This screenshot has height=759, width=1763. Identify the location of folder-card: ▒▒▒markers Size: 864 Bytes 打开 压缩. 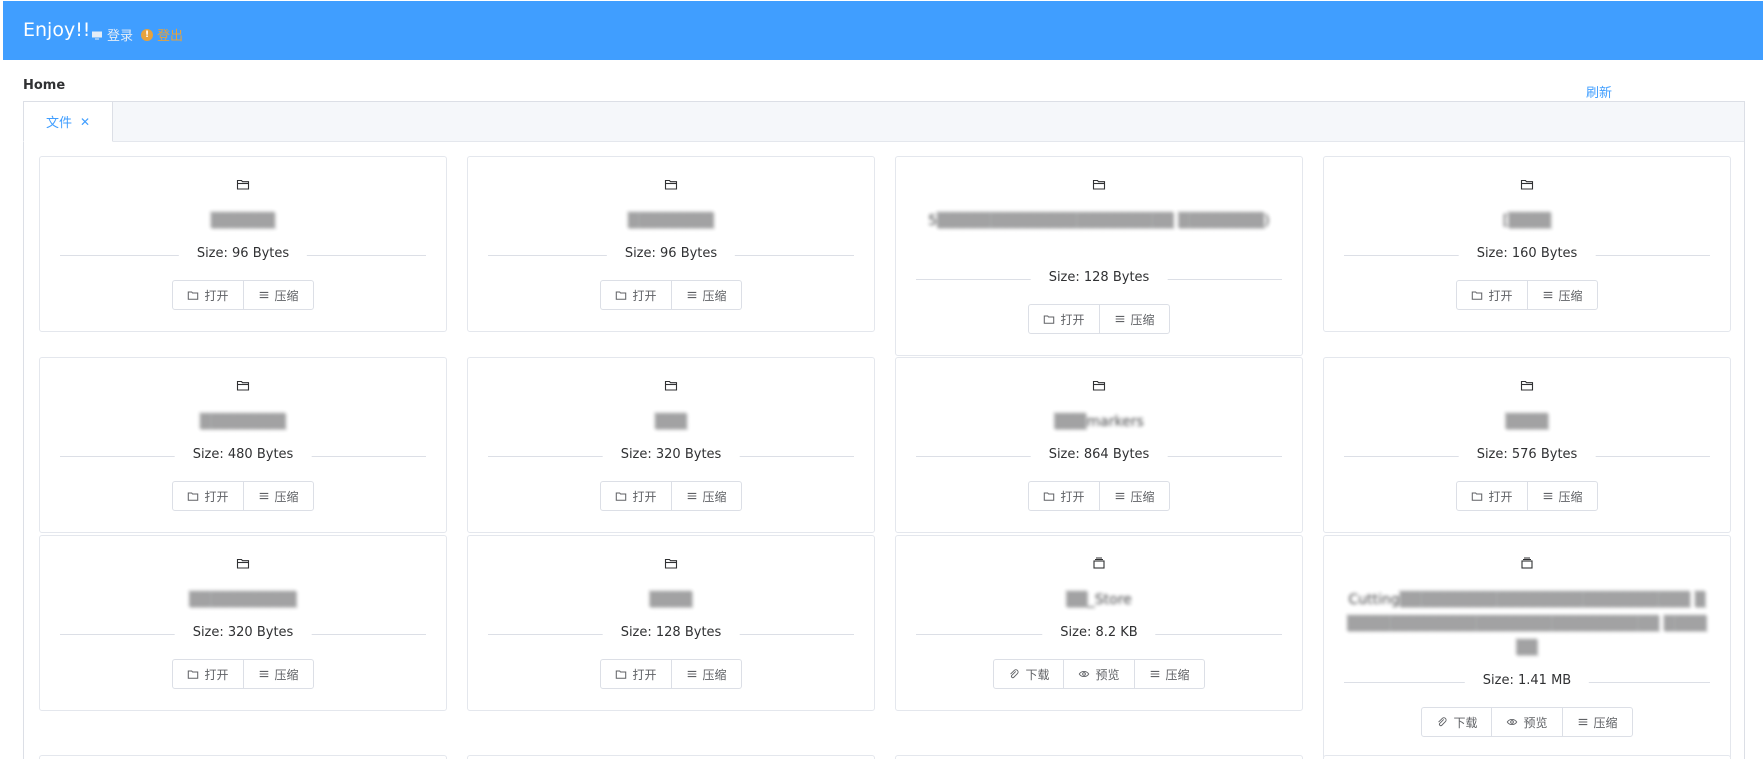
(1099, 445).